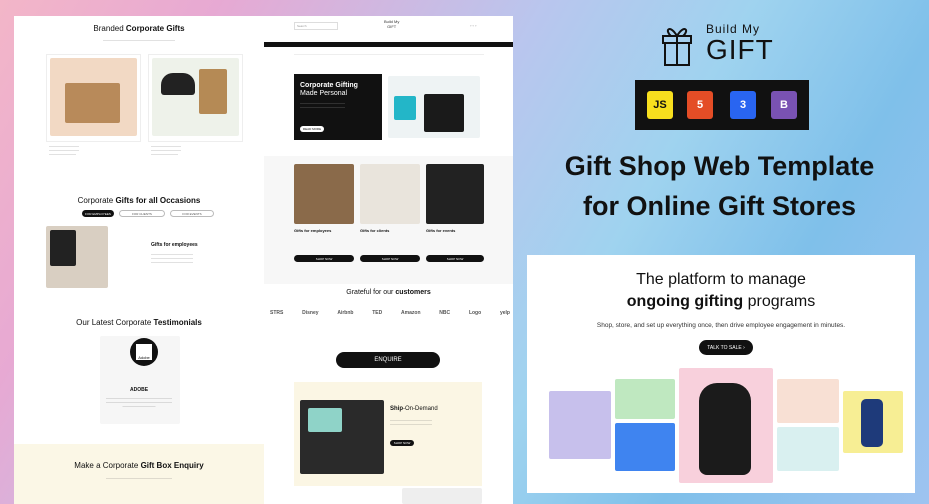  I want to click on platform-title-line1: The platform to manage, so click(721, 279).